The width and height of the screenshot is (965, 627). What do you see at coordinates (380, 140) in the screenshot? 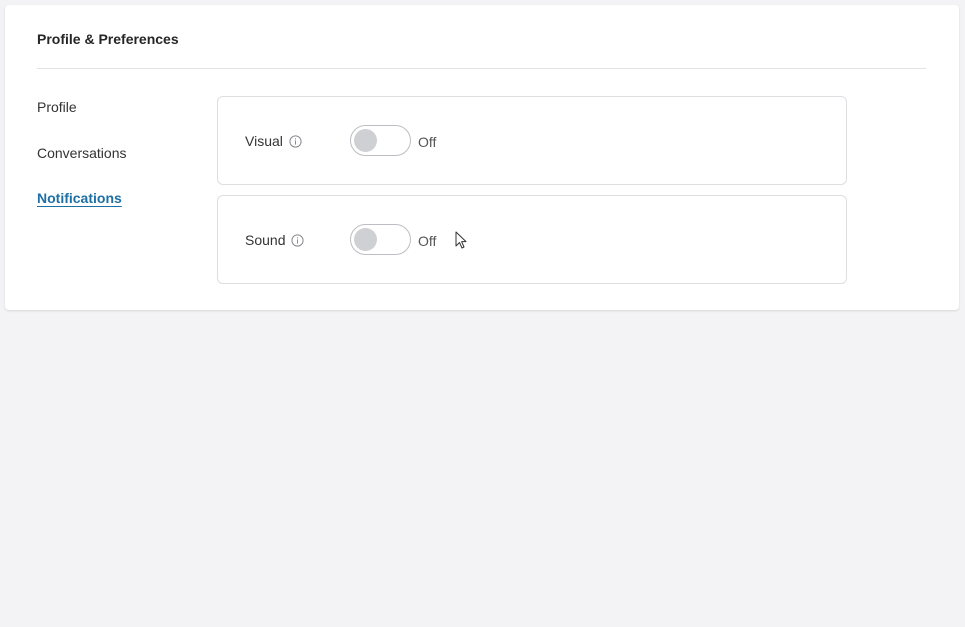
I see `visual-toggle` at bounding box center [380, 140].